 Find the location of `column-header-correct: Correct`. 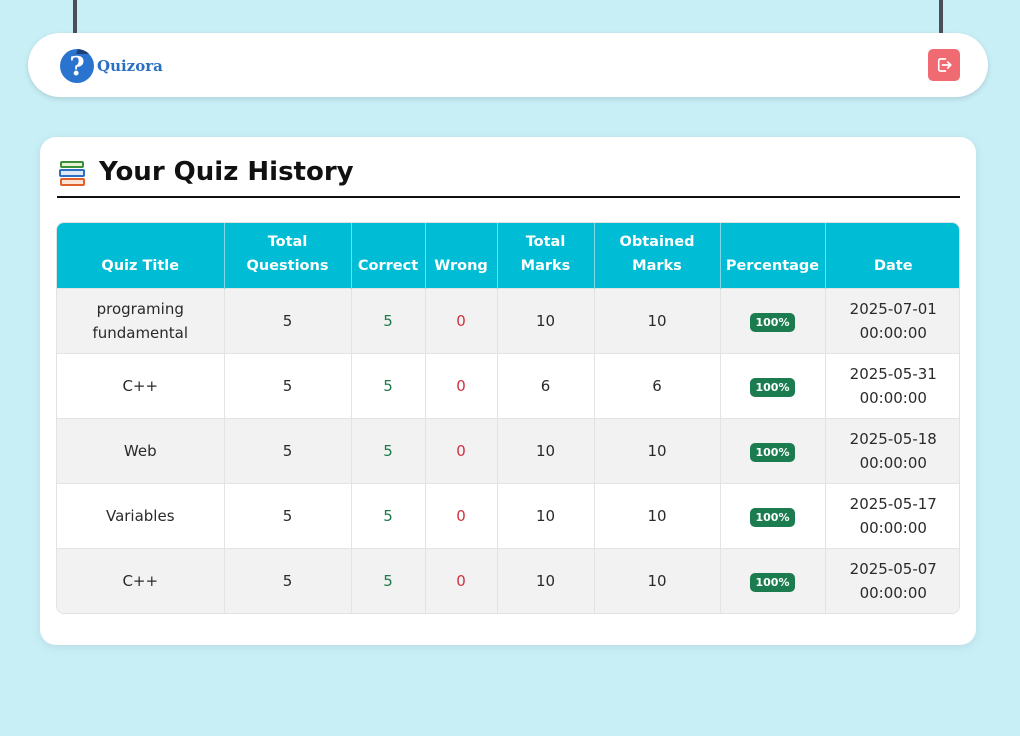

column-header-correct: Correct is located at coordinates (388, 255).